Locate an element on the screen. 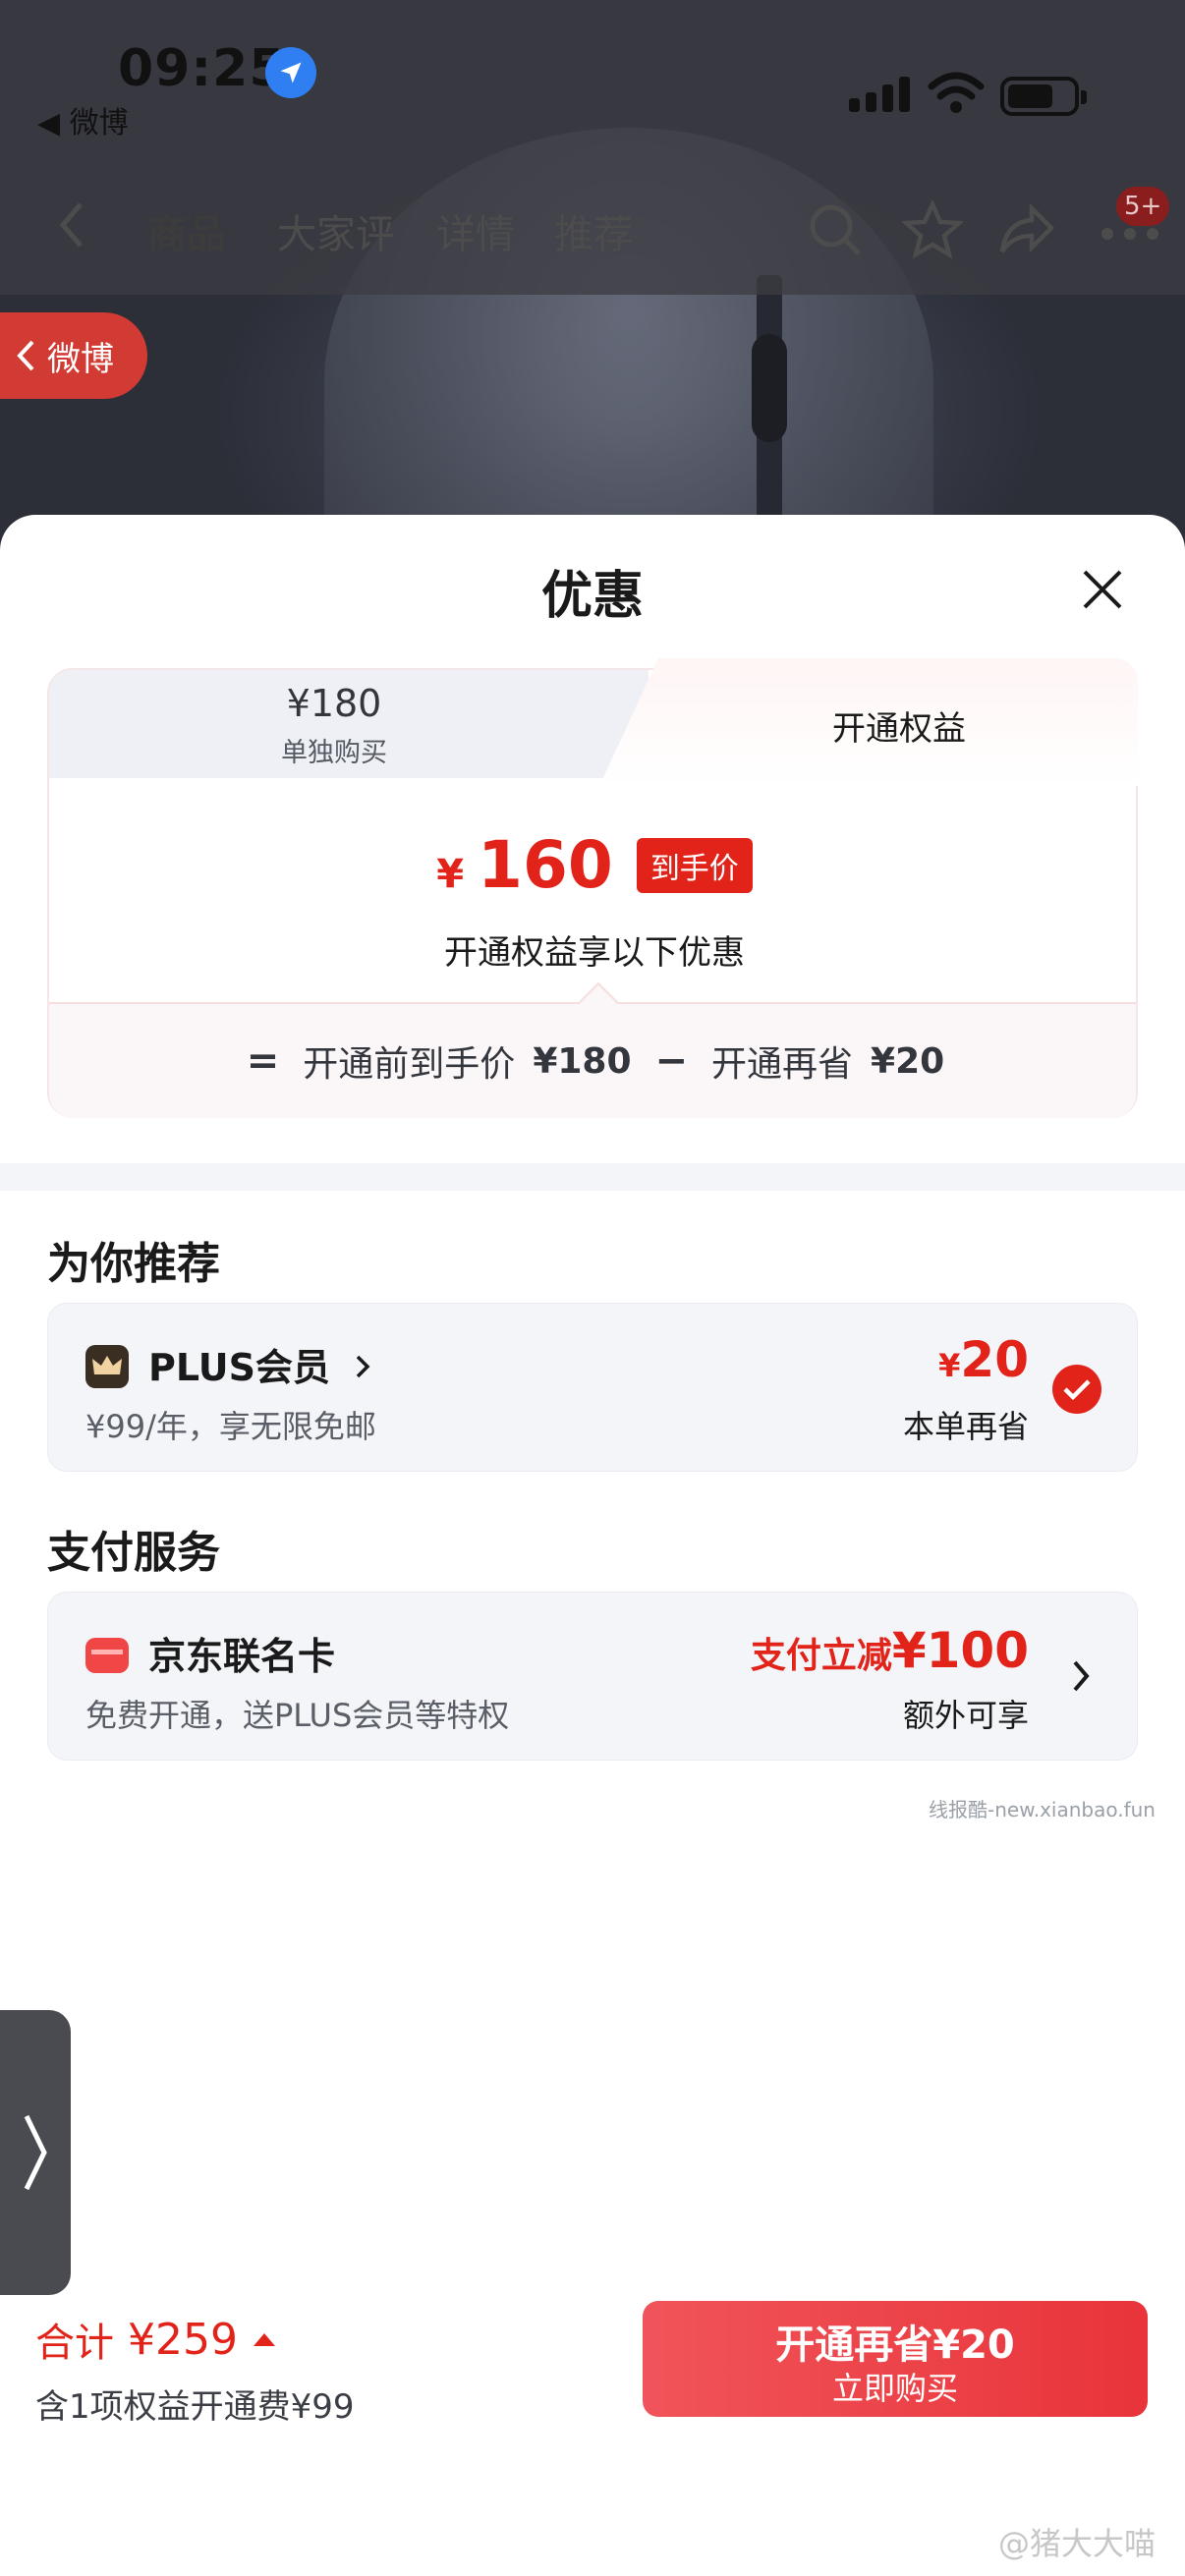 This screenshot has width=1185, height=2576. minus-sign: − is located at coordinates (672, 1061).